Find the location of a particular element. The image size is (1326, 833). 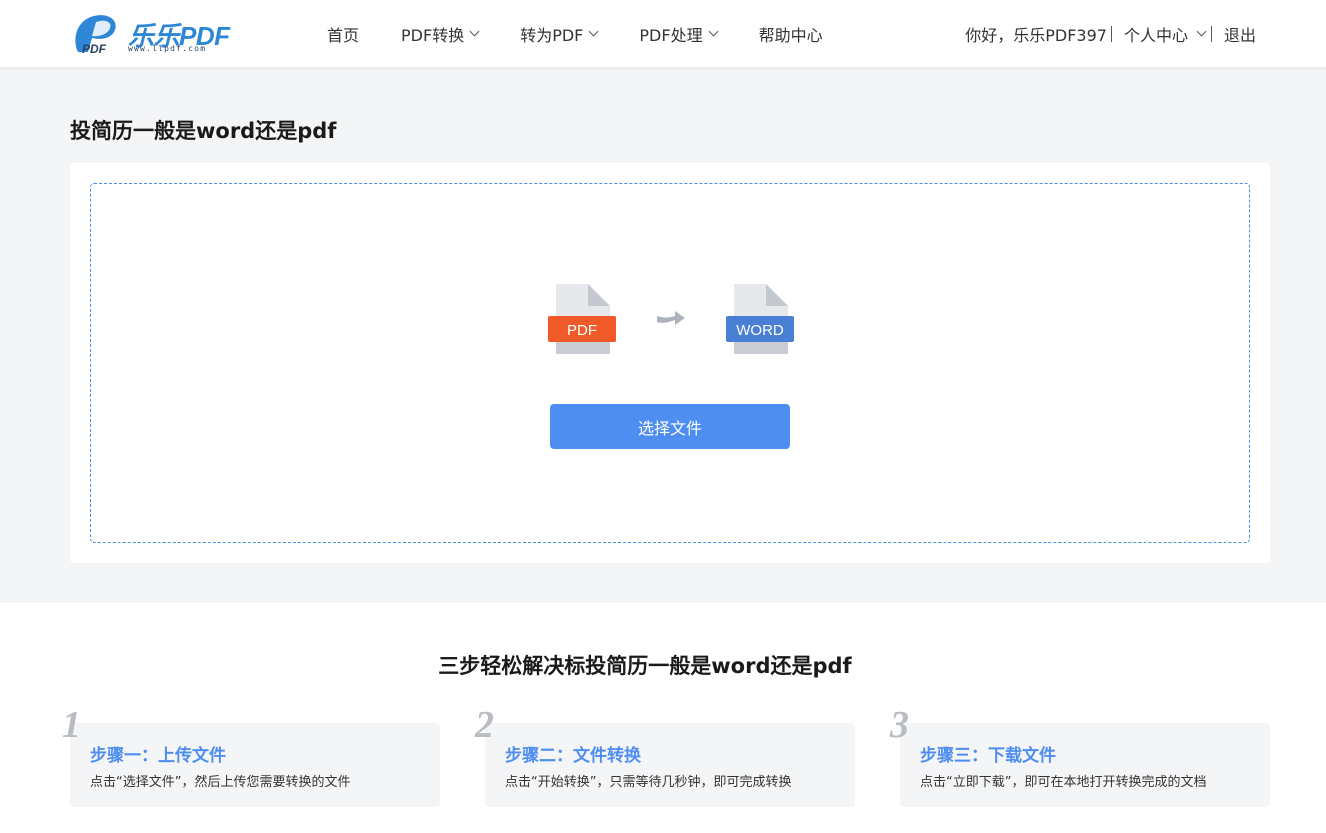

step-number: 1 is located at coordinates (71, 725).